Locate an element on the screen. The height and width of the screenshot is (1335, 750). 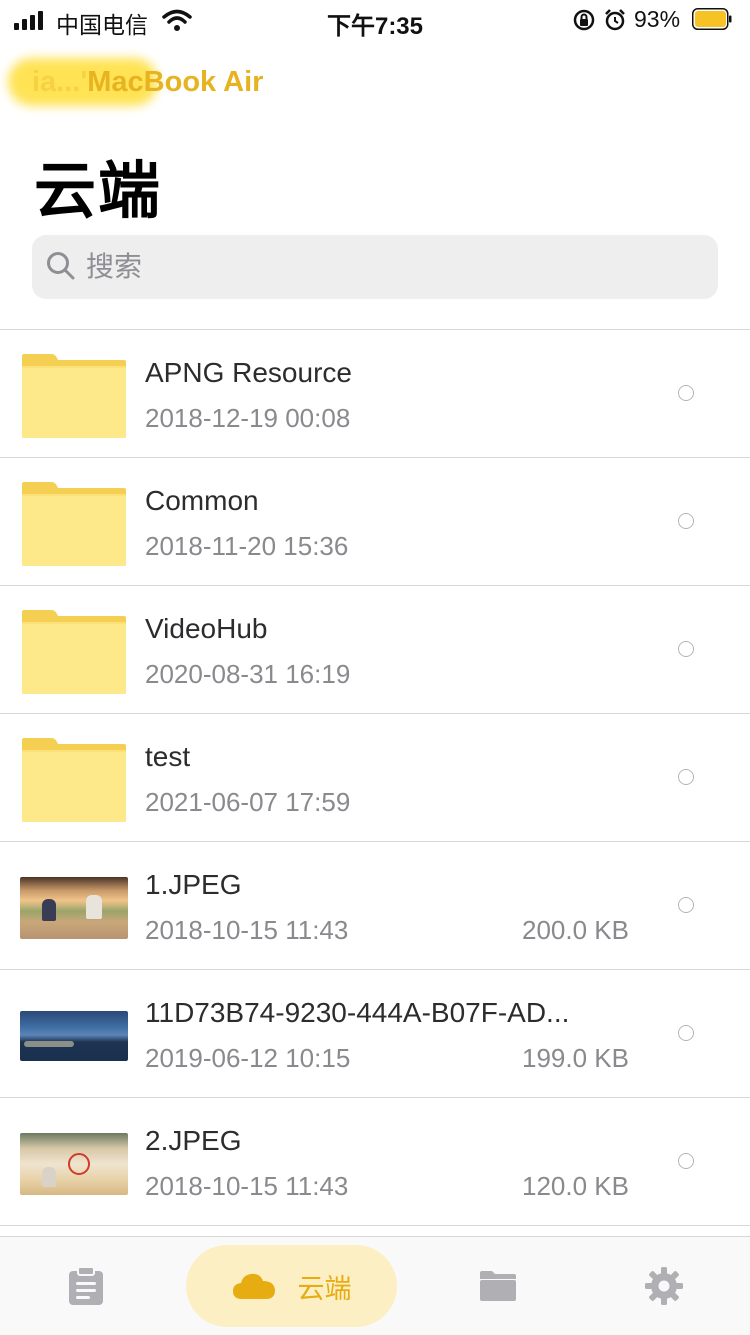
status-bar: 中国电信 下午7:35 93% is located at coordinates (375, 20).